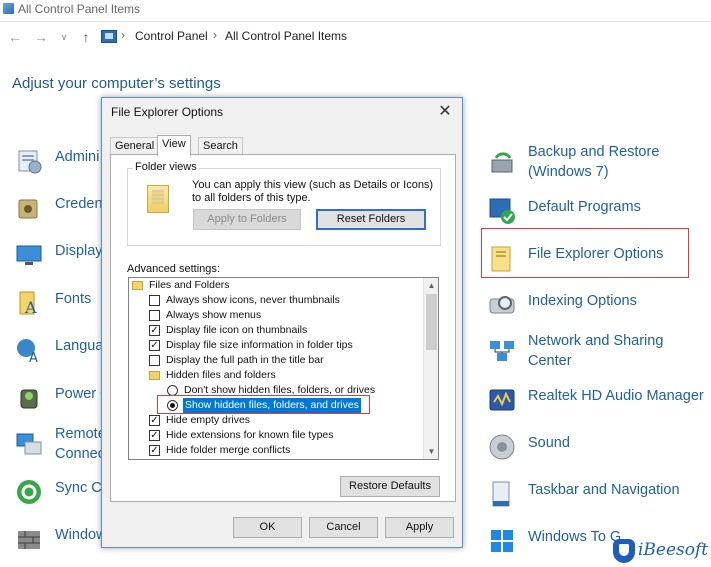 This screenshot has height=567, width=711. I want to click on tree-node-label: Hidden files and folders, so click(221, 375).